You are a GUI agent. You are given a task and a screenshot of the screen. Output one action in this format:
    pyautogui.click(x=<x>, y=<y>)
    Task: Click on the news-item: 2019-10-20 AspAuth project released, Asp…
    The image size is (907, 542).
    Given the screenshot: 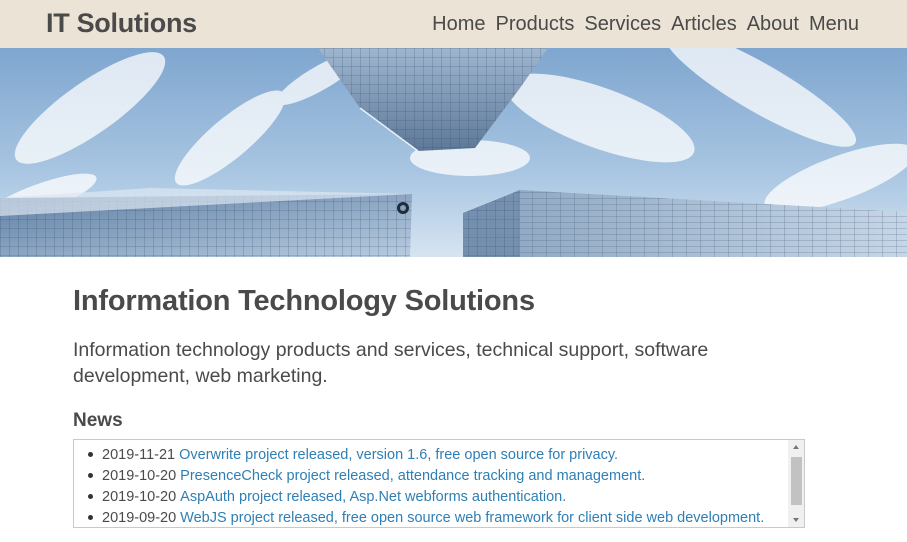 What is the action you would take?
    pyautogui.click(x=442, y=496)
    